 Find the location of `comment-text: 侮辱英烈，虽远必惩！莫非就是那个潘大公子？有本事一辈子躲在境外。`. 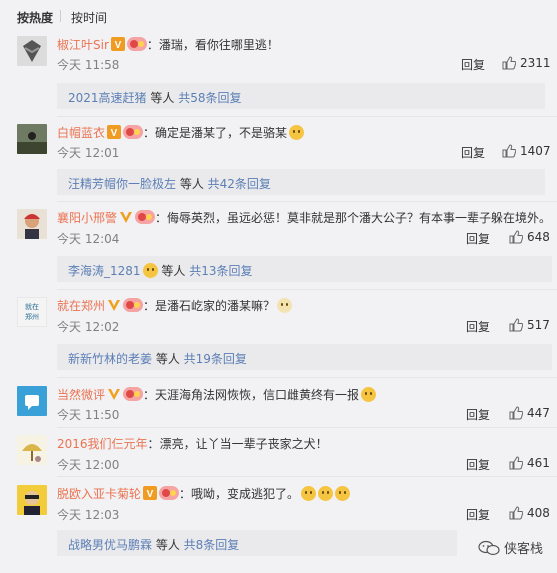

comment-text: 侮辱英烈，虽远必惩！莫非就是那个潘大公子？有本事一辈子躲在境外。 is located at coordinates (359, 218).